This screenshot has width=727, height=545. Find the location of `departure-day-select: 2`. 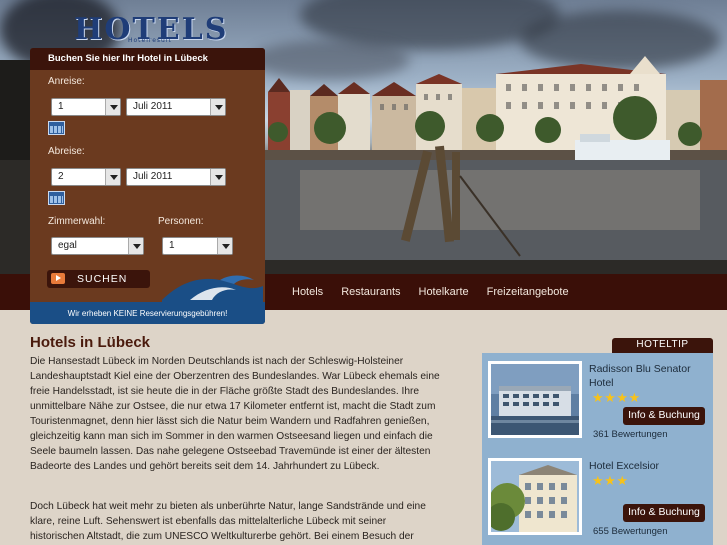

departure-day-select: 2 is located at coordinates (86, 177).